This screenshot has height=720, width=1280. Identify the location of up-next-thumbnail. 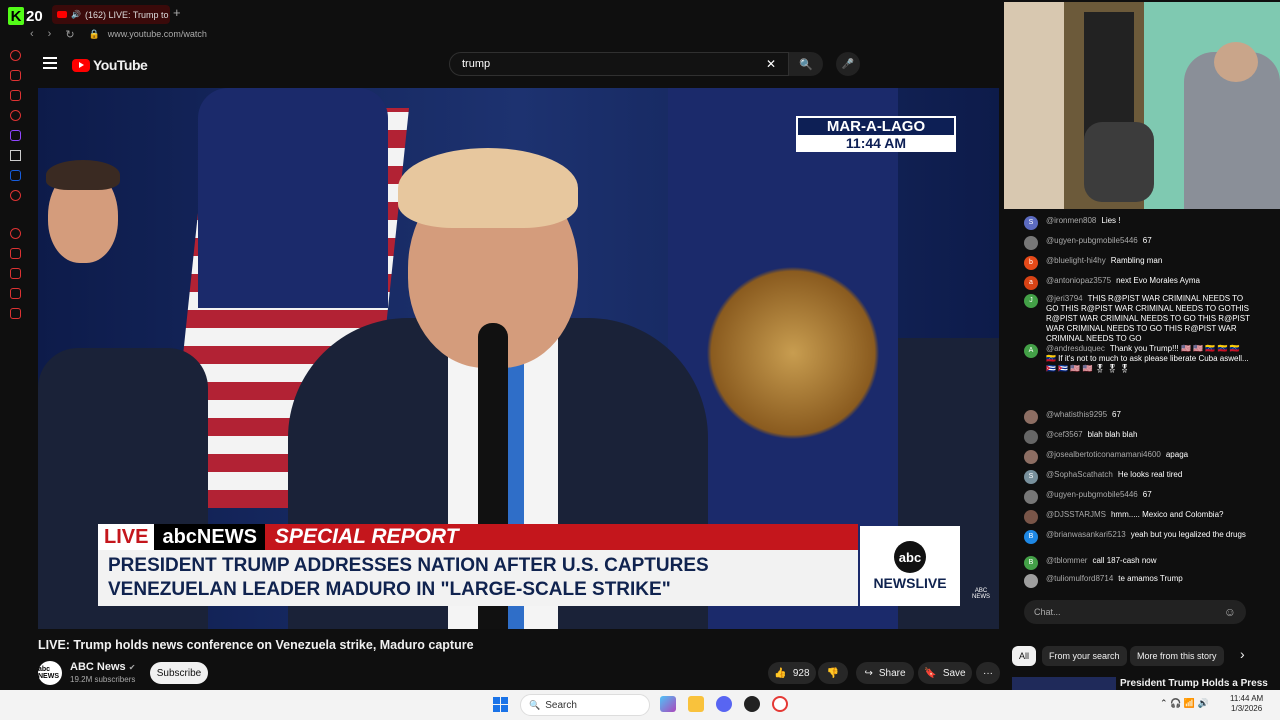
(1064, 683).